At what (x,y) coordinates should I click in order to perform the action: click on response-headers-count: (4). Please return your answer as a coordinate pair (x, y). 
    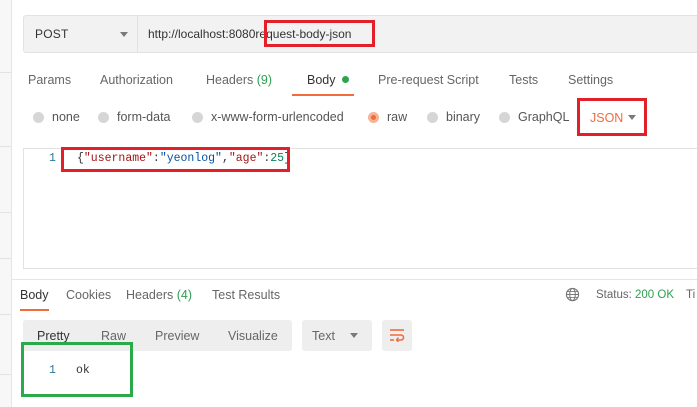
    Looking at the image, I should click on (184, 295).